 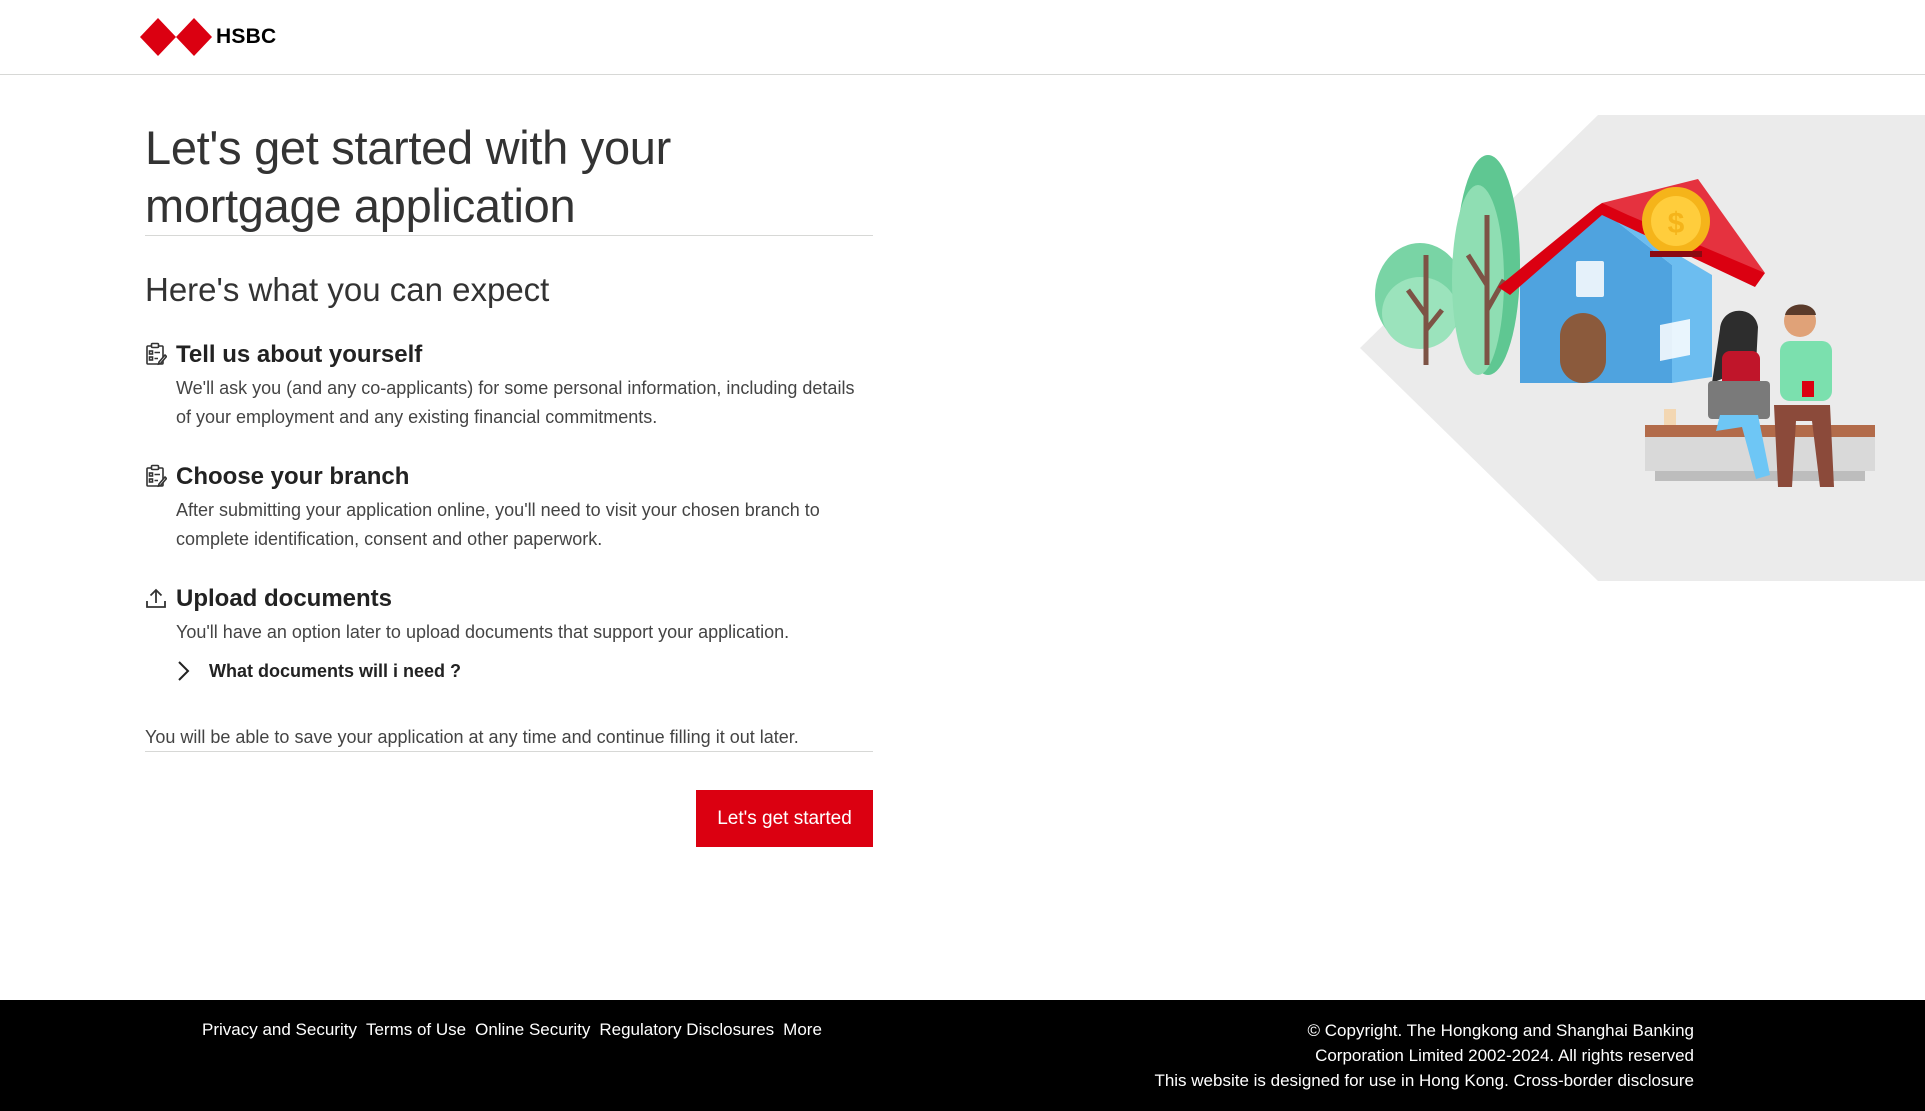 I want to click on mortgage-illustration: $, so click(x=1642, y=348).